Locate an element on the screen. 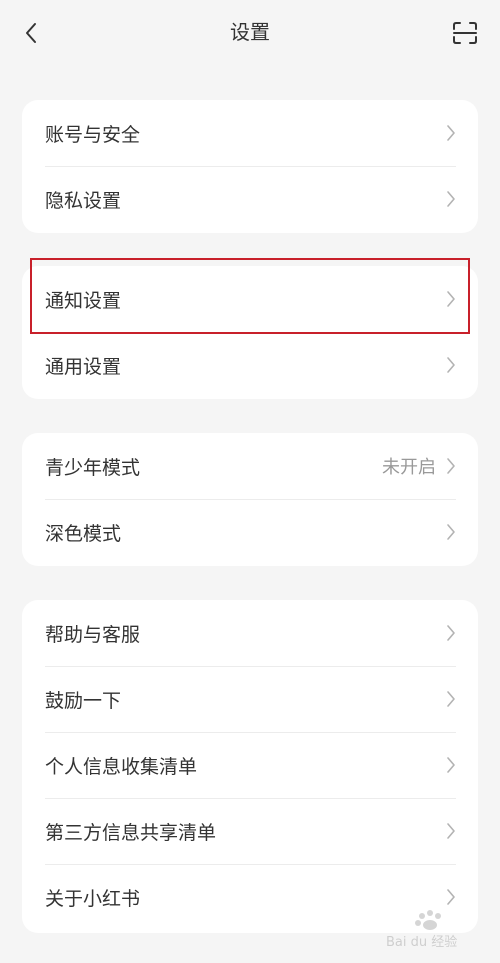 The image size is (500, 963). row-privacy-settings: 隐私设置 is located at coordinates (250, 199).